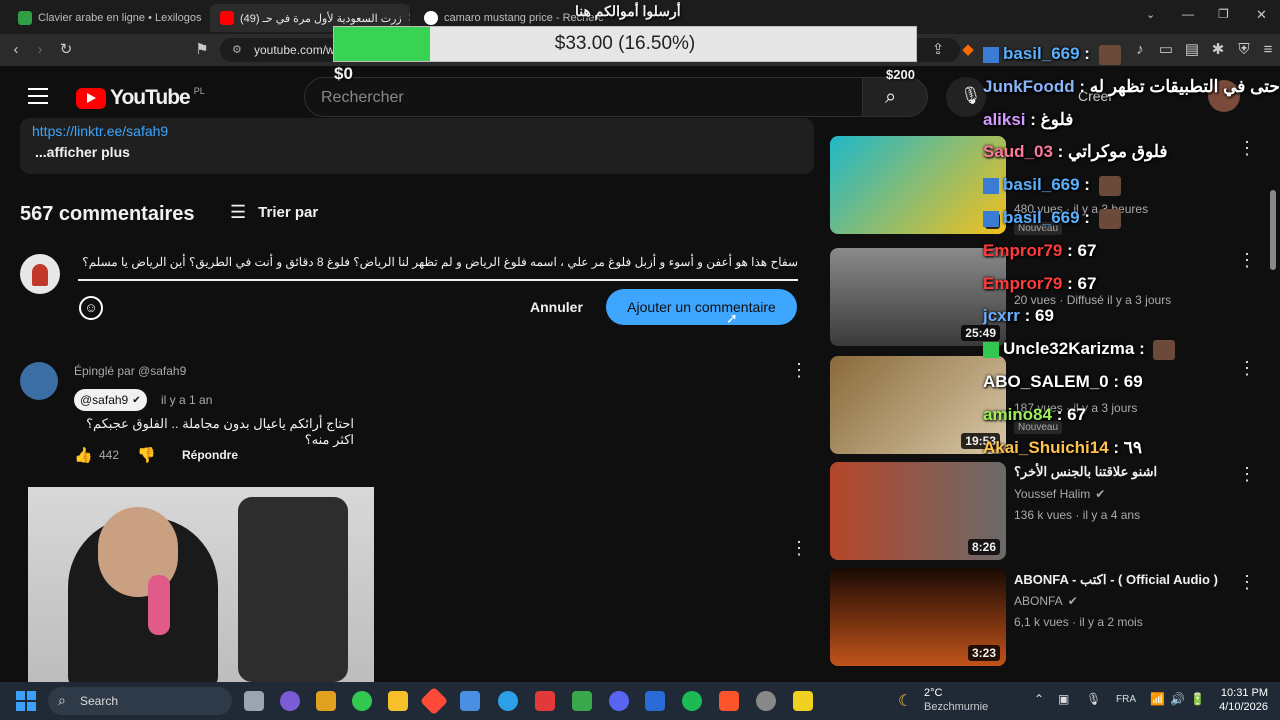 The width and height of the screenshot is (1280, 720). What do you see at coordinates (584, 97) in the screenshot?
I see `search-input: Rechercher` at bounding box center [584, 97].